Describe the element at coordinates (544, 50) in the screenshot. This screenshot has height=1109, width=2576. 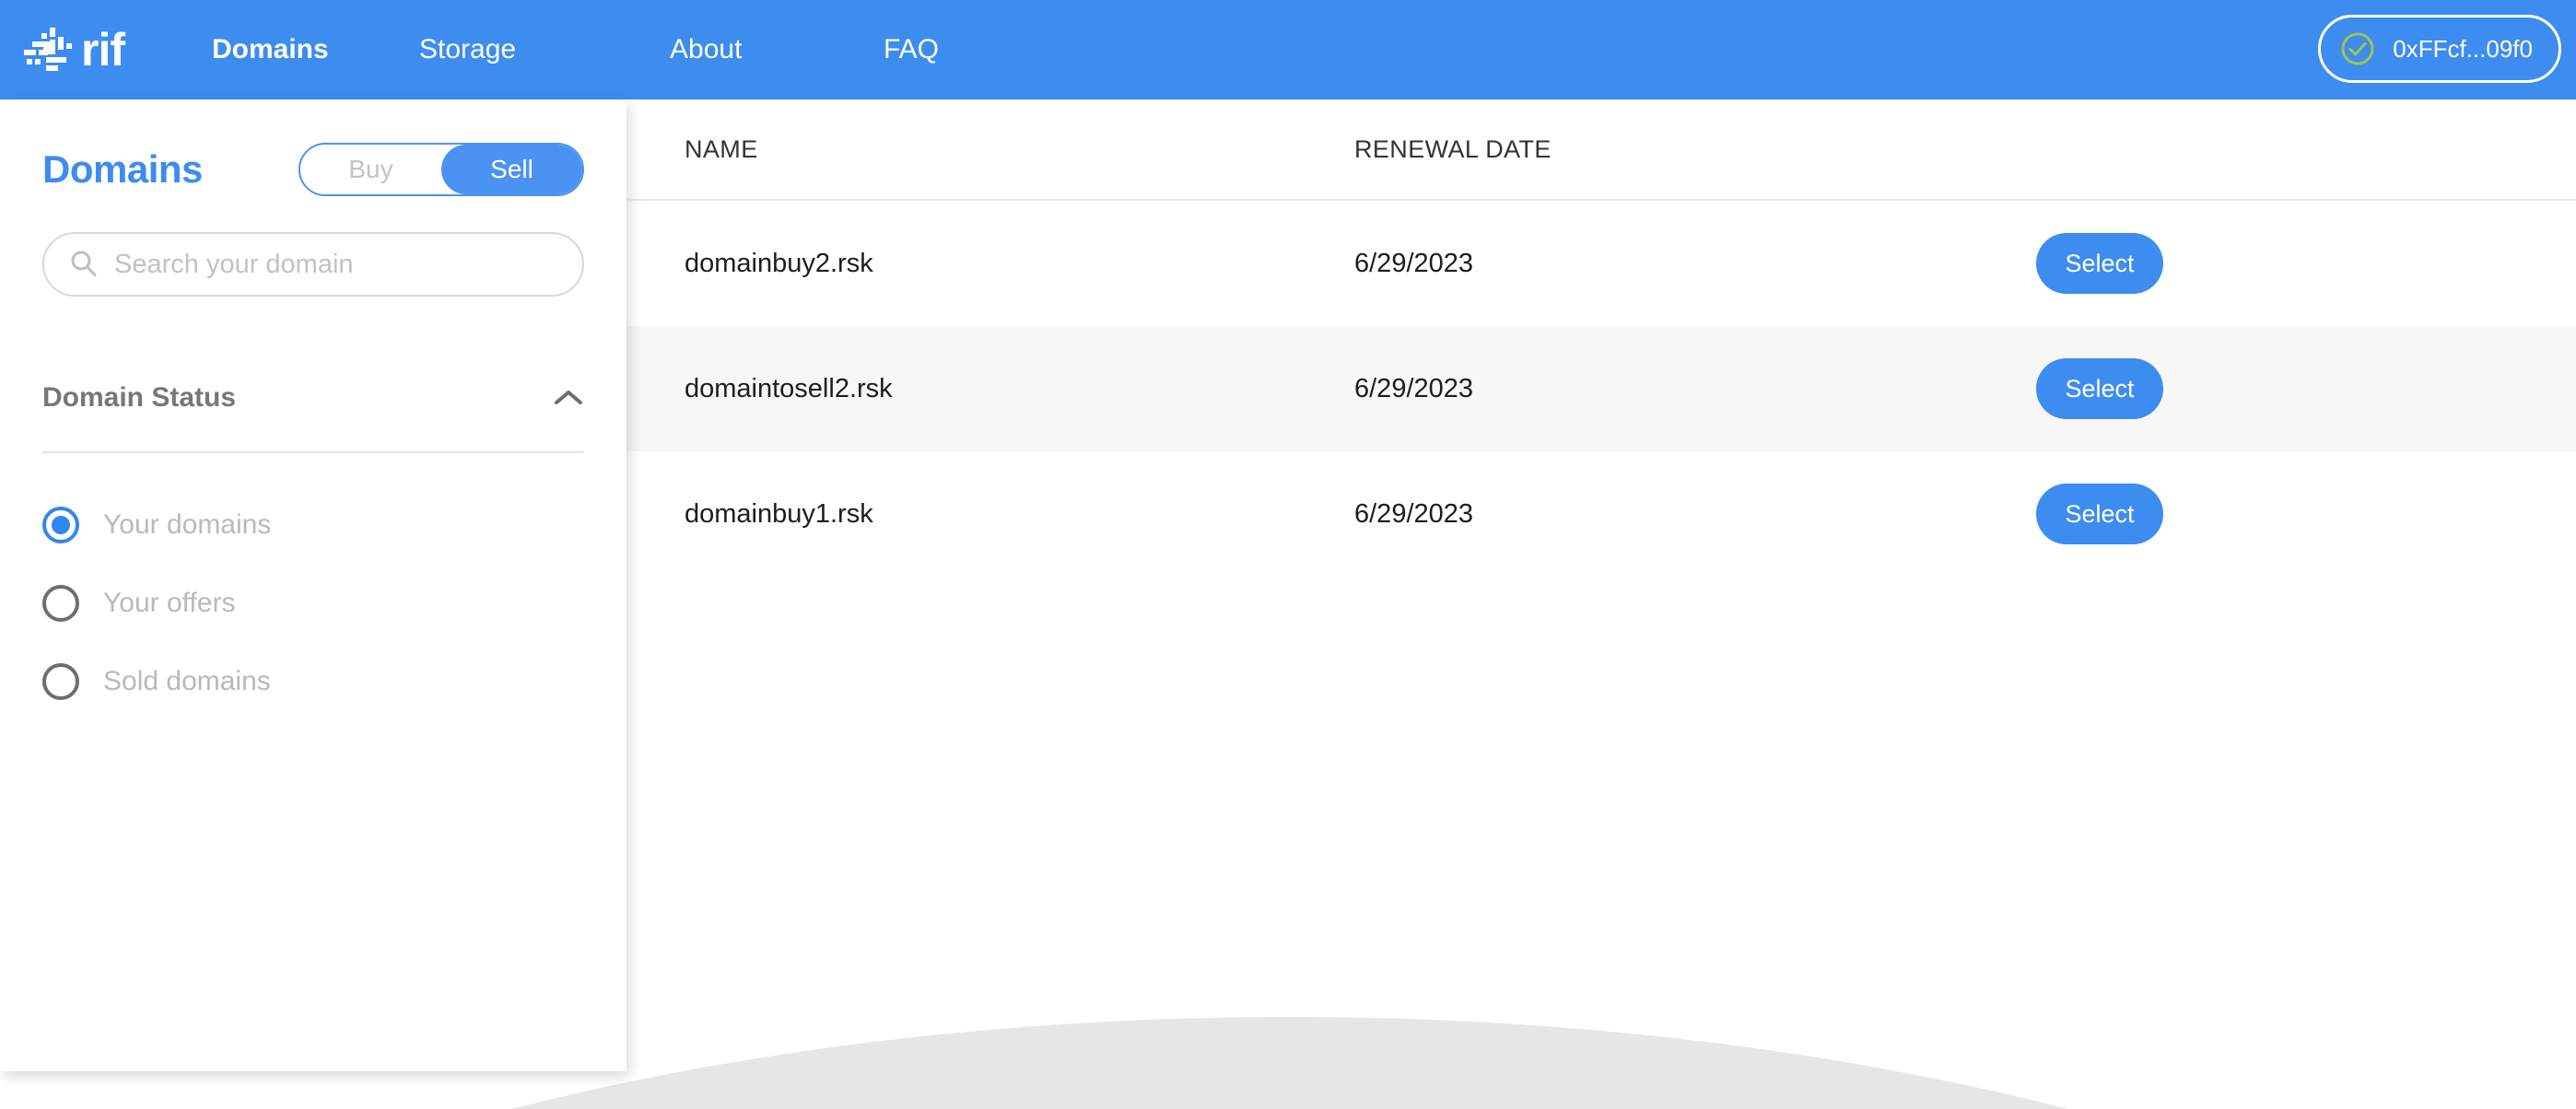
I see `nav-item-storage: Storage` at that location.